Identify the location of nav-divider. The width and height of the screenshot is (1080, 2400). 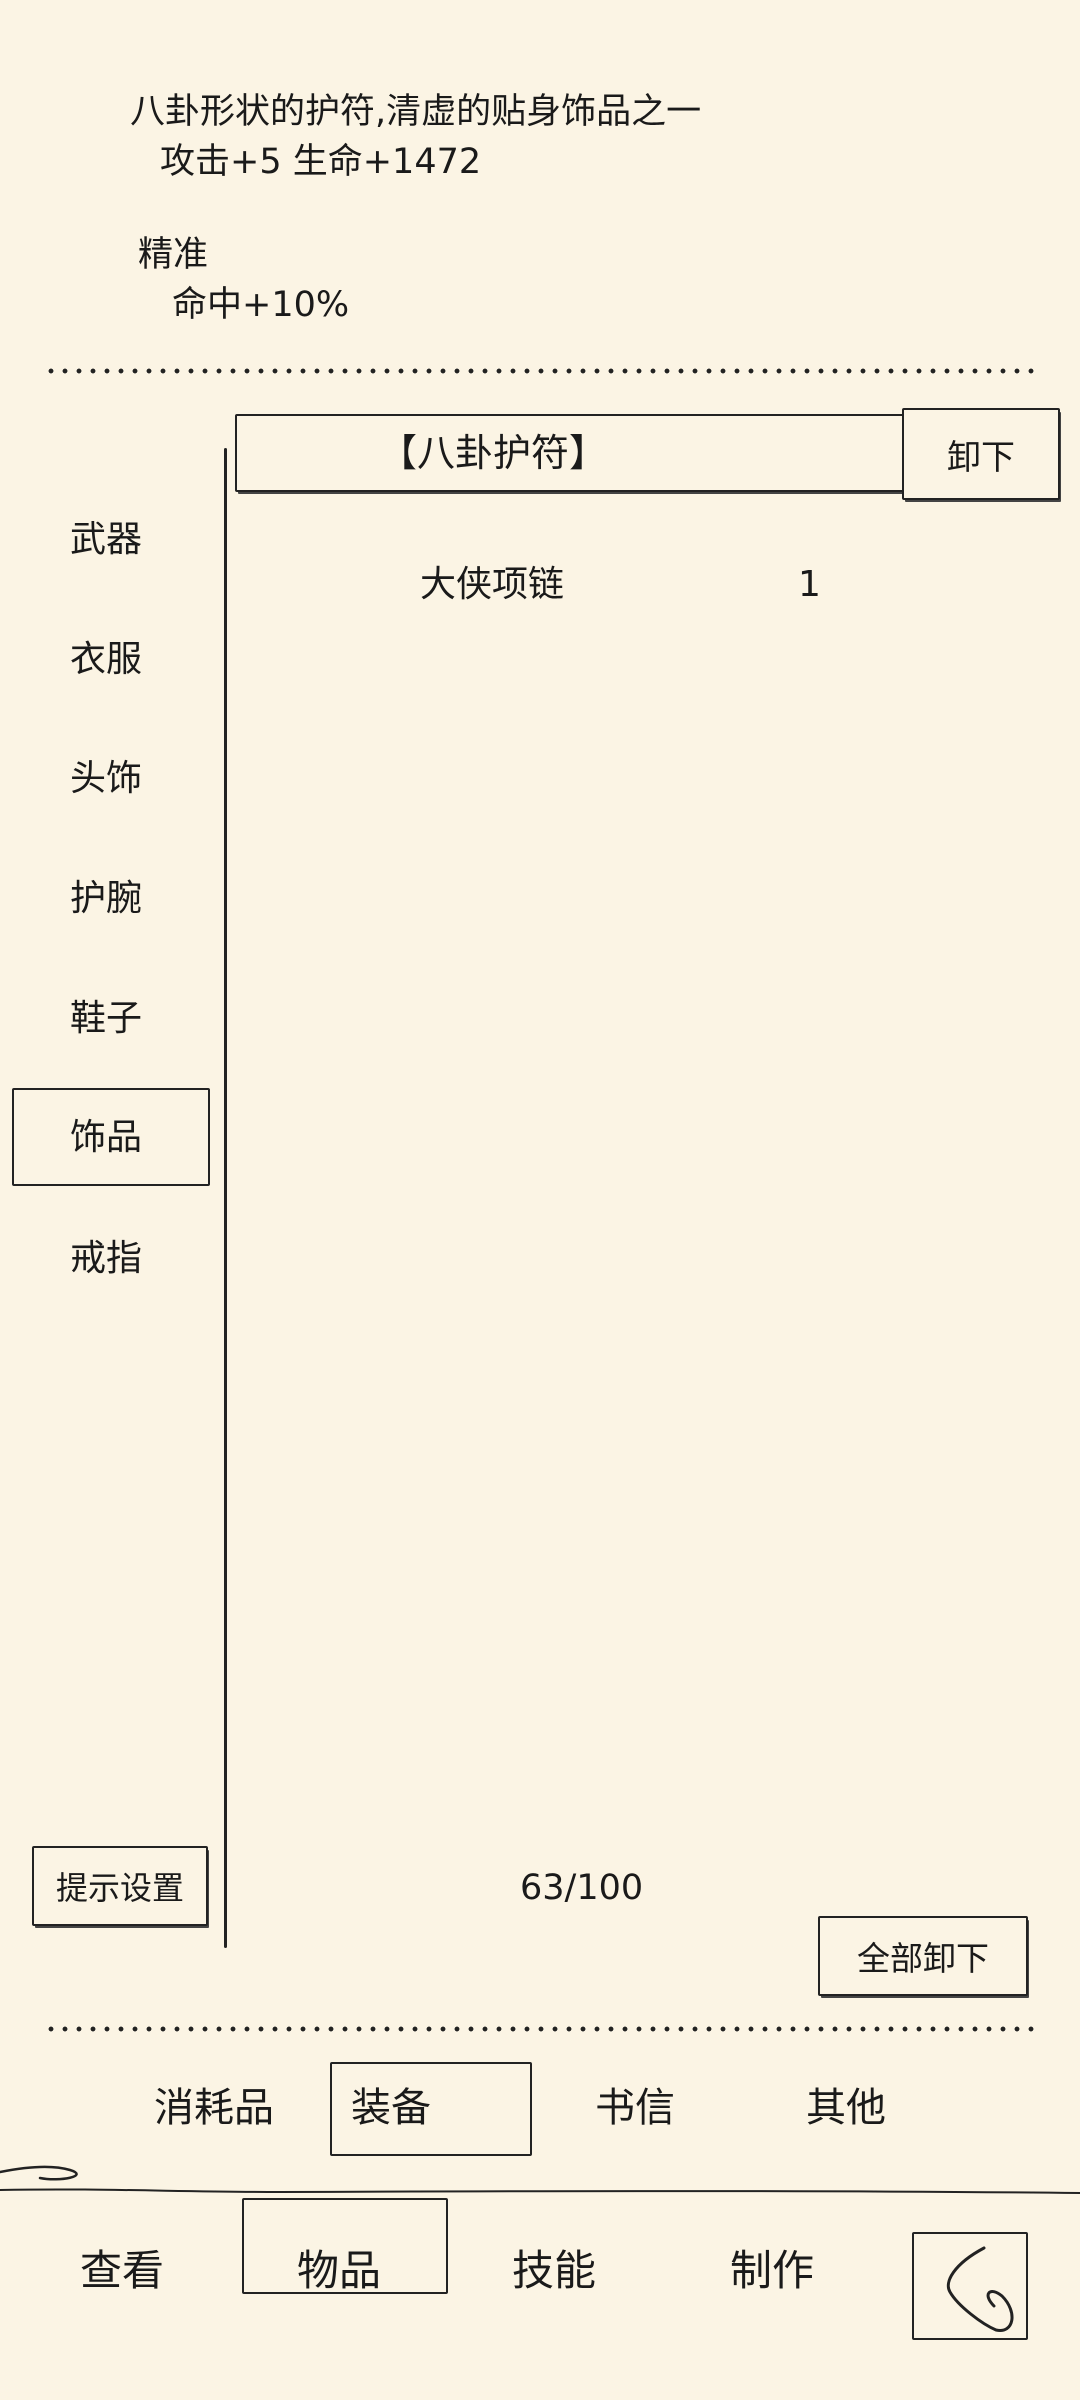
(540, 2179).